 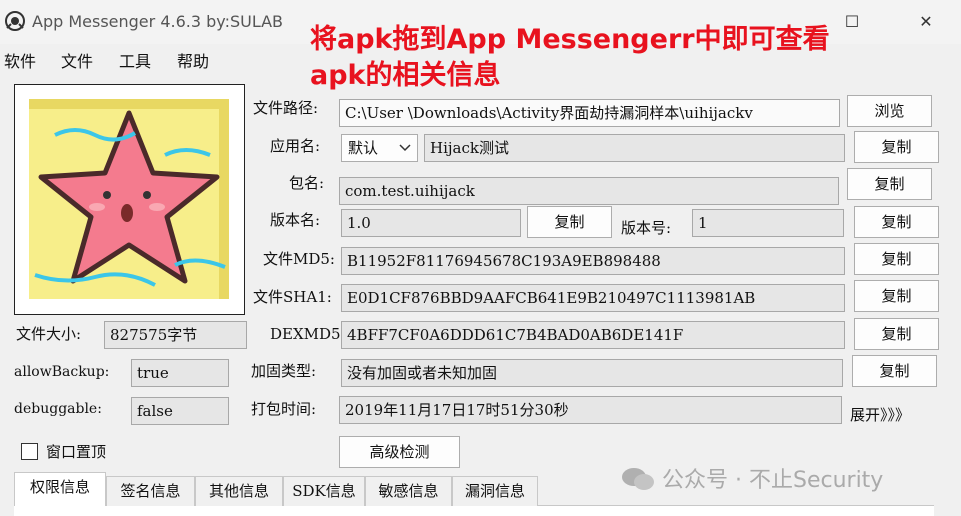 What do you see at coordinates (431, 223) in the screenshot?
I see `version-name-field: 1.0` at bounding box center [431, 223].